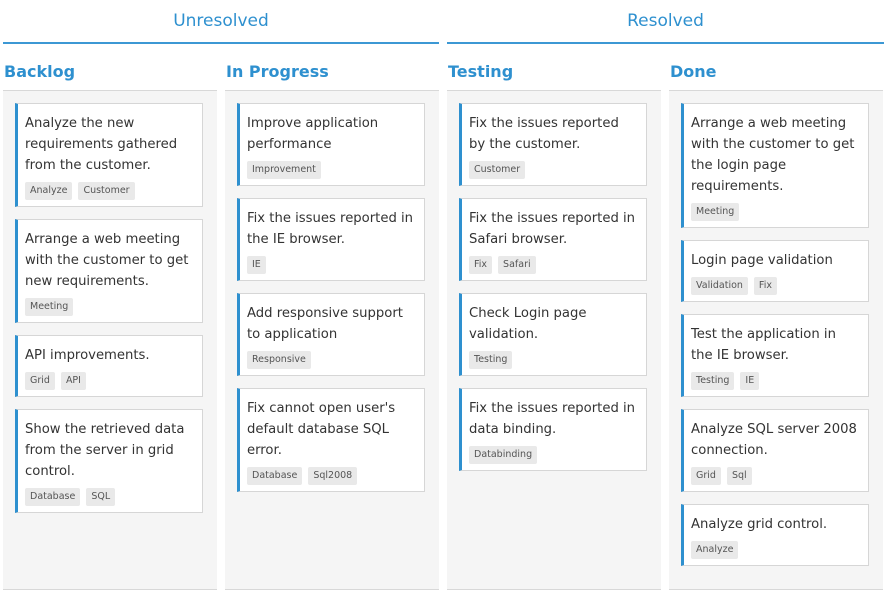 The height and width of the screenshot is (592, 887). Describe the element at coordinates (87, 355) in the screenshot. I see `card-summary: API improvements.` at that location.